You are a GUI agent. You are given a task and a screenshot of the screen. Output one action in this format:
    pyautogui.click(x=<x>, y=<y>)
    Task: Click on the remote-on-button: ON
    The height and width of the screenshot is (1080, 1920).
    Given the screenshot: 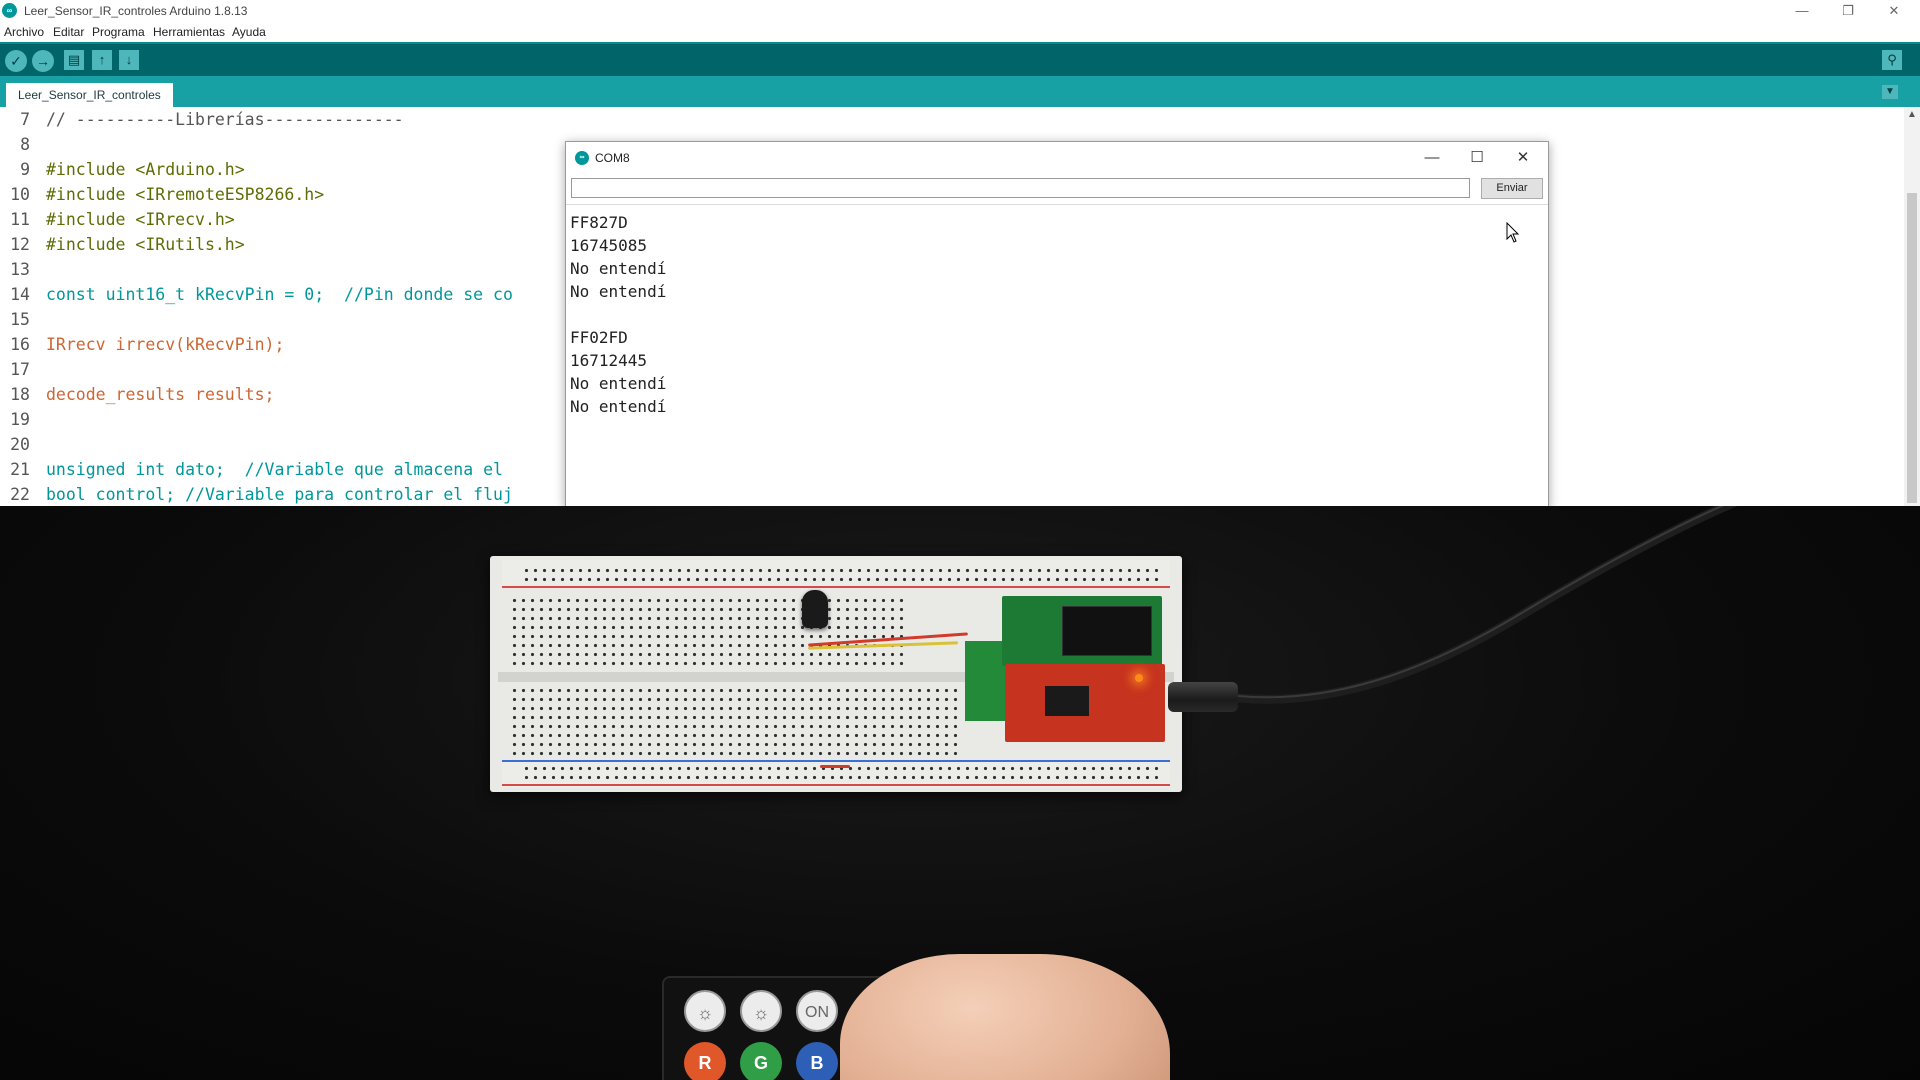 What is the action you would take?
    pyautogui.click(x=817, y=1011)
    